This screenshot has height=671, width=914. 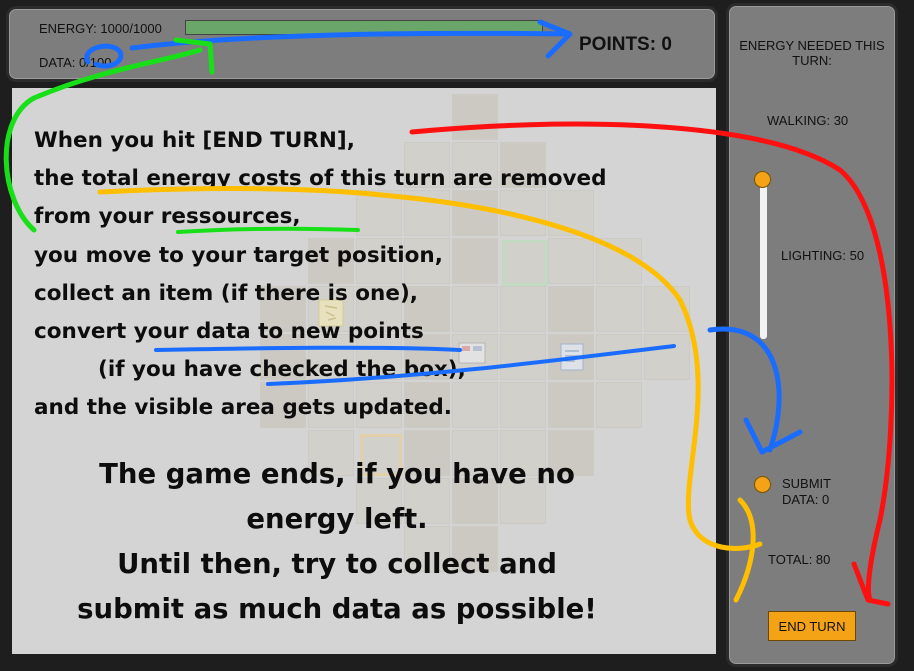 I want to click on instruction-line: (if you have checked the box),, so click(x=282, y=370).